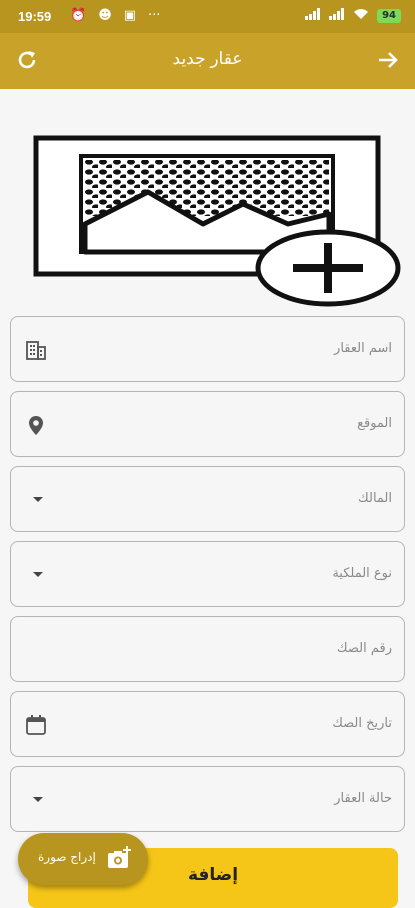  I want to click on status-bar: 19:59 ⏰ ☻ ▣ ··· 94, so click(207, 16).